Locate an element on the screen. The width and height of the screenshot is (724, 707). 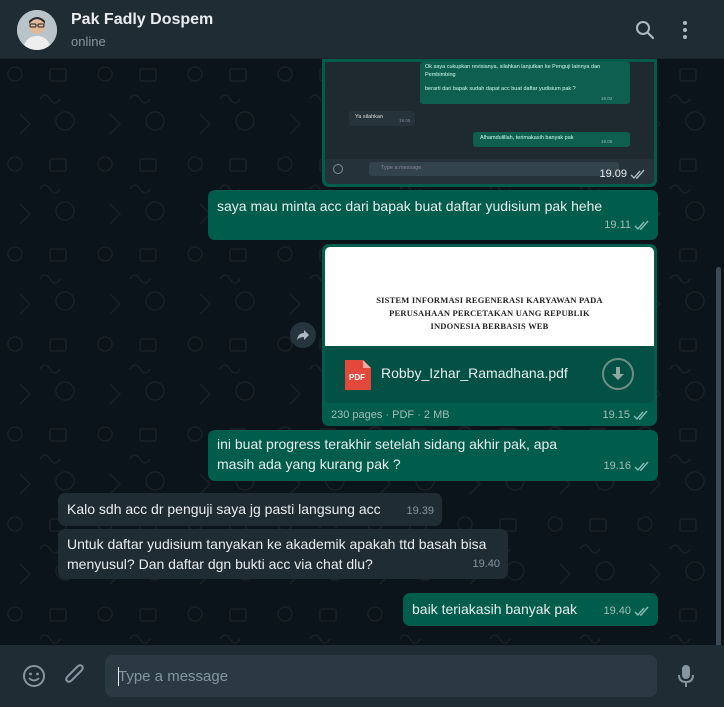
message-time: 19.09 is located at coordinates (613, 174).